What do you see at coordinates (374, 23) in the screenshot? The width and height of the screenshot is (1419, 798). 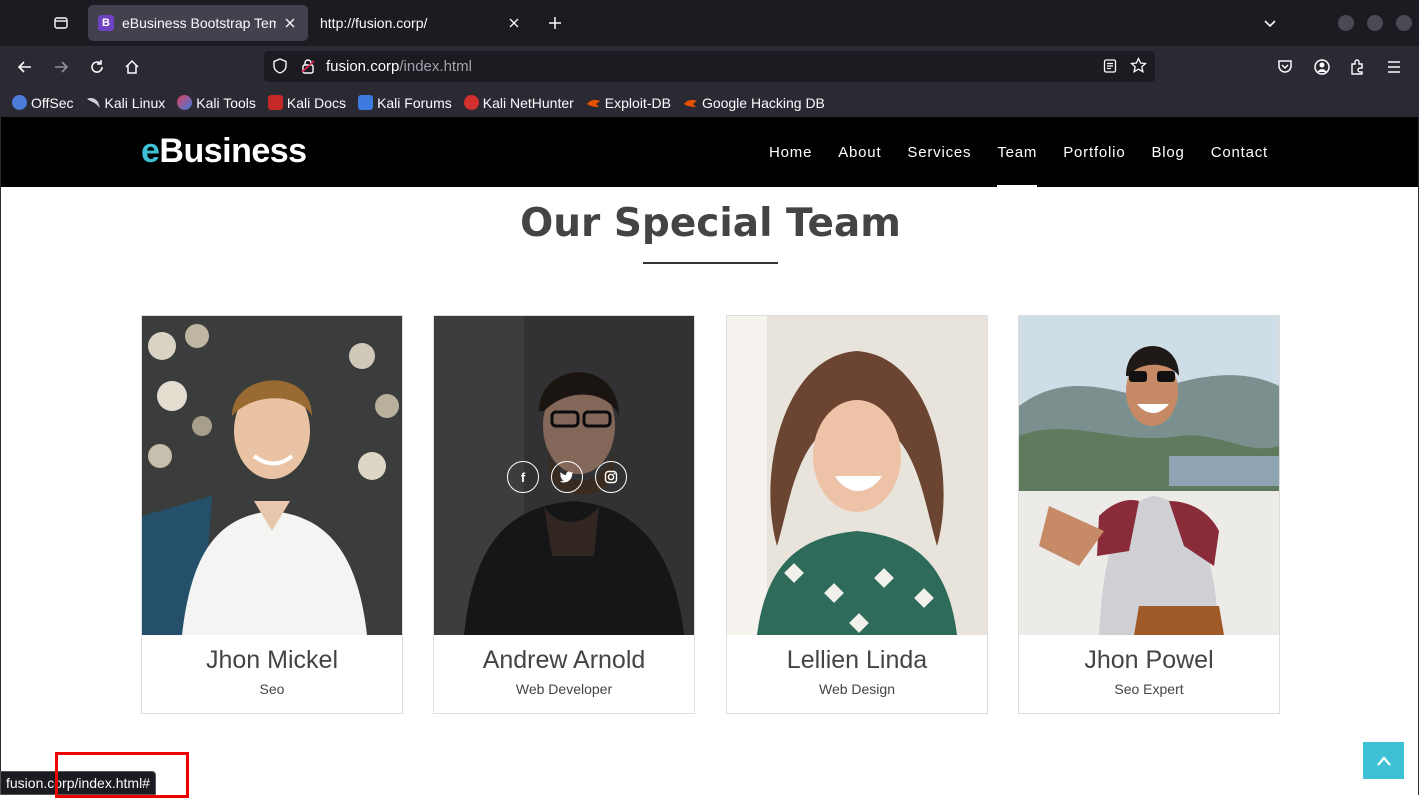 I see `tab-title: http://fusion.corp/` at bounding box center [374, 23].